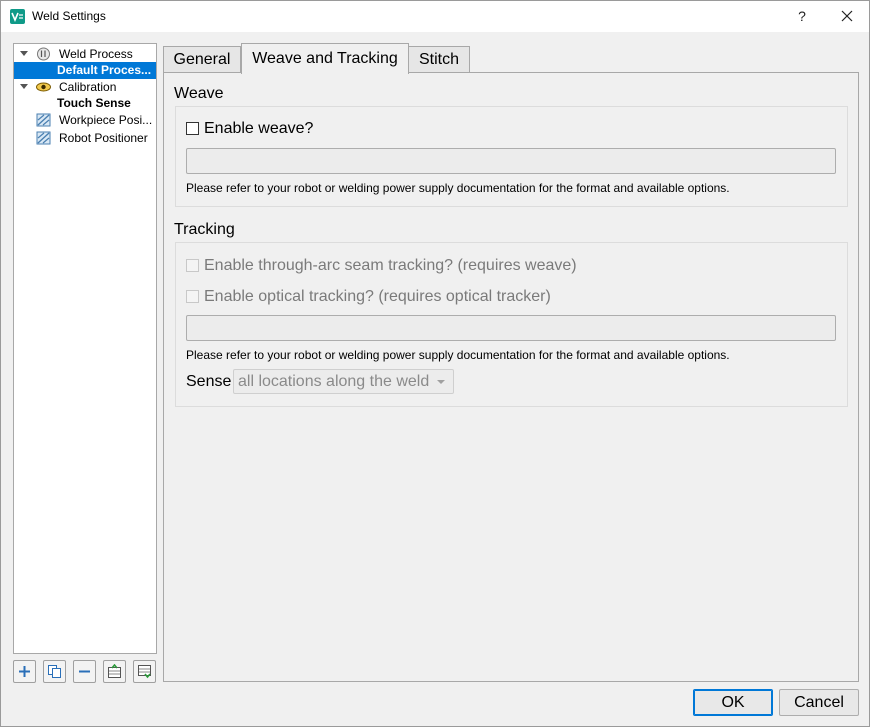 This screenshot has height=727, width=870. What do you see at coordinates (192, 296) in the screenshot?
I see `optical-tracking-checkbox` at bounding box center [192, 296].